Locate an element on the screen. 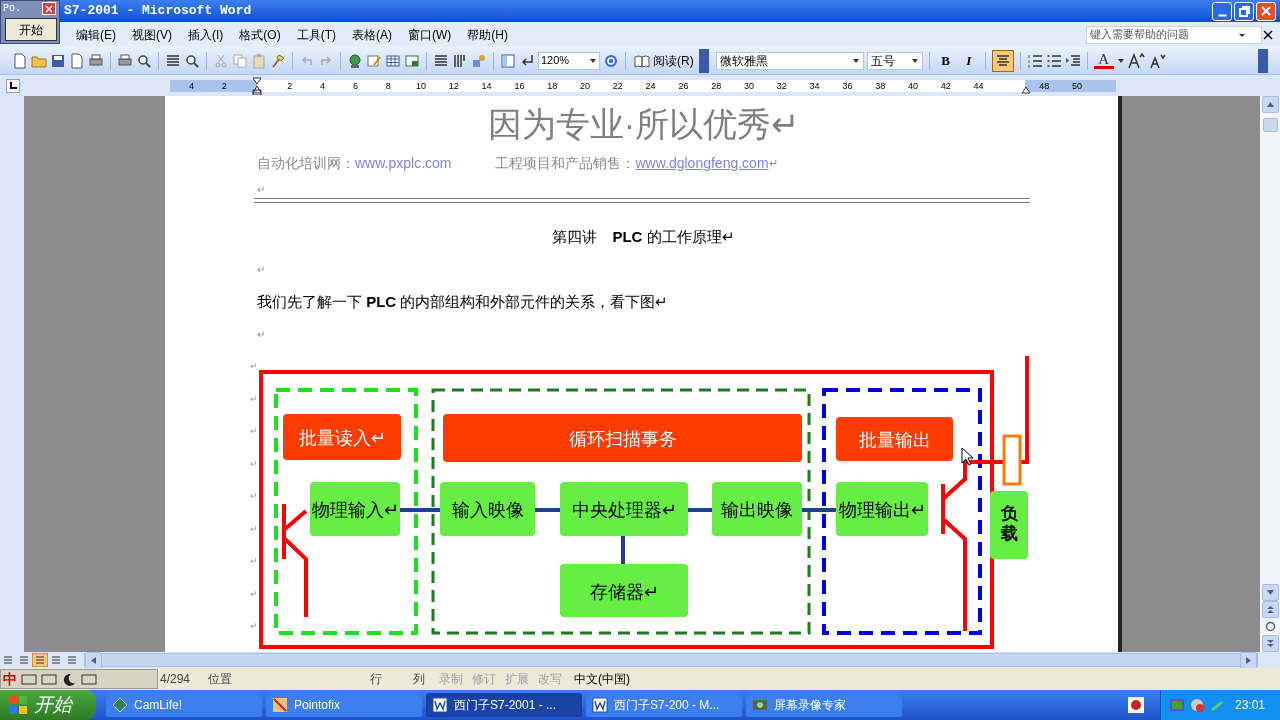  help-search-field: 键入需要帮助的问题 is located at coordinates (1174, 34).